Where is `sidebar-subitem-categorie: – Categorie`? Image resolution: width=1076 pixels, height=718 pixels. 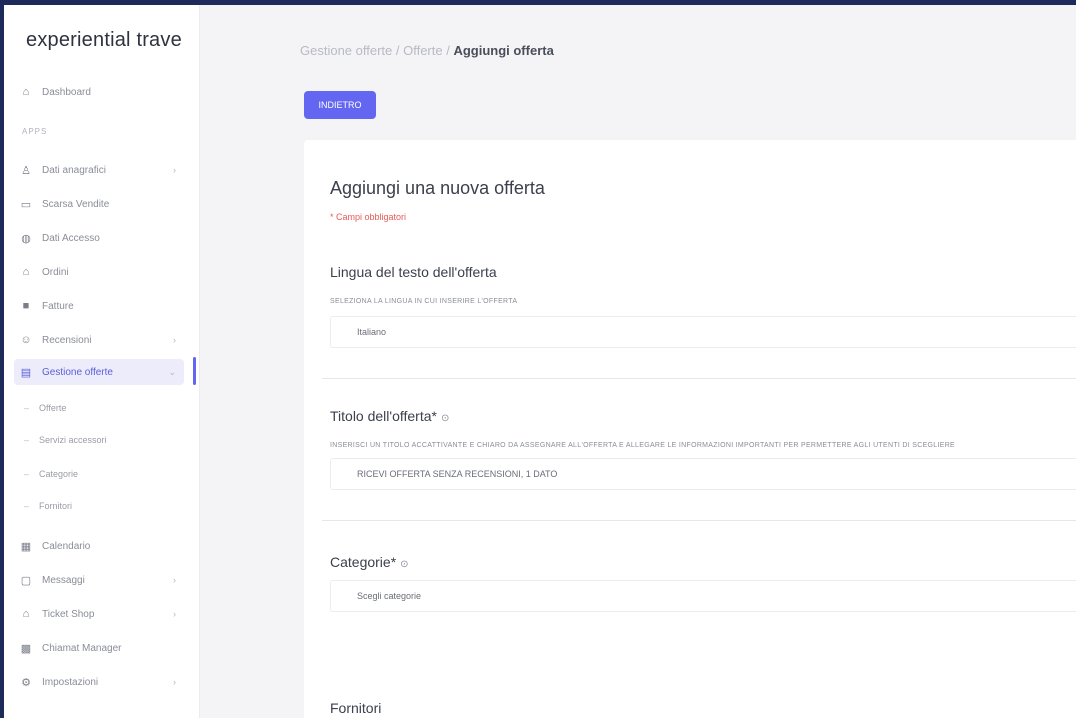
sidebar-subitem-categorie: – Categorie is located at coordinates (51, 474).